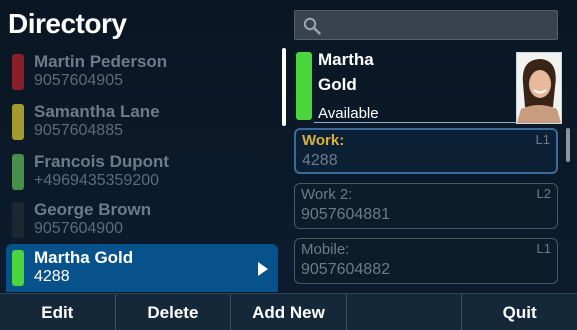  I want to click on edit-button: Edit, so click(58, 312).